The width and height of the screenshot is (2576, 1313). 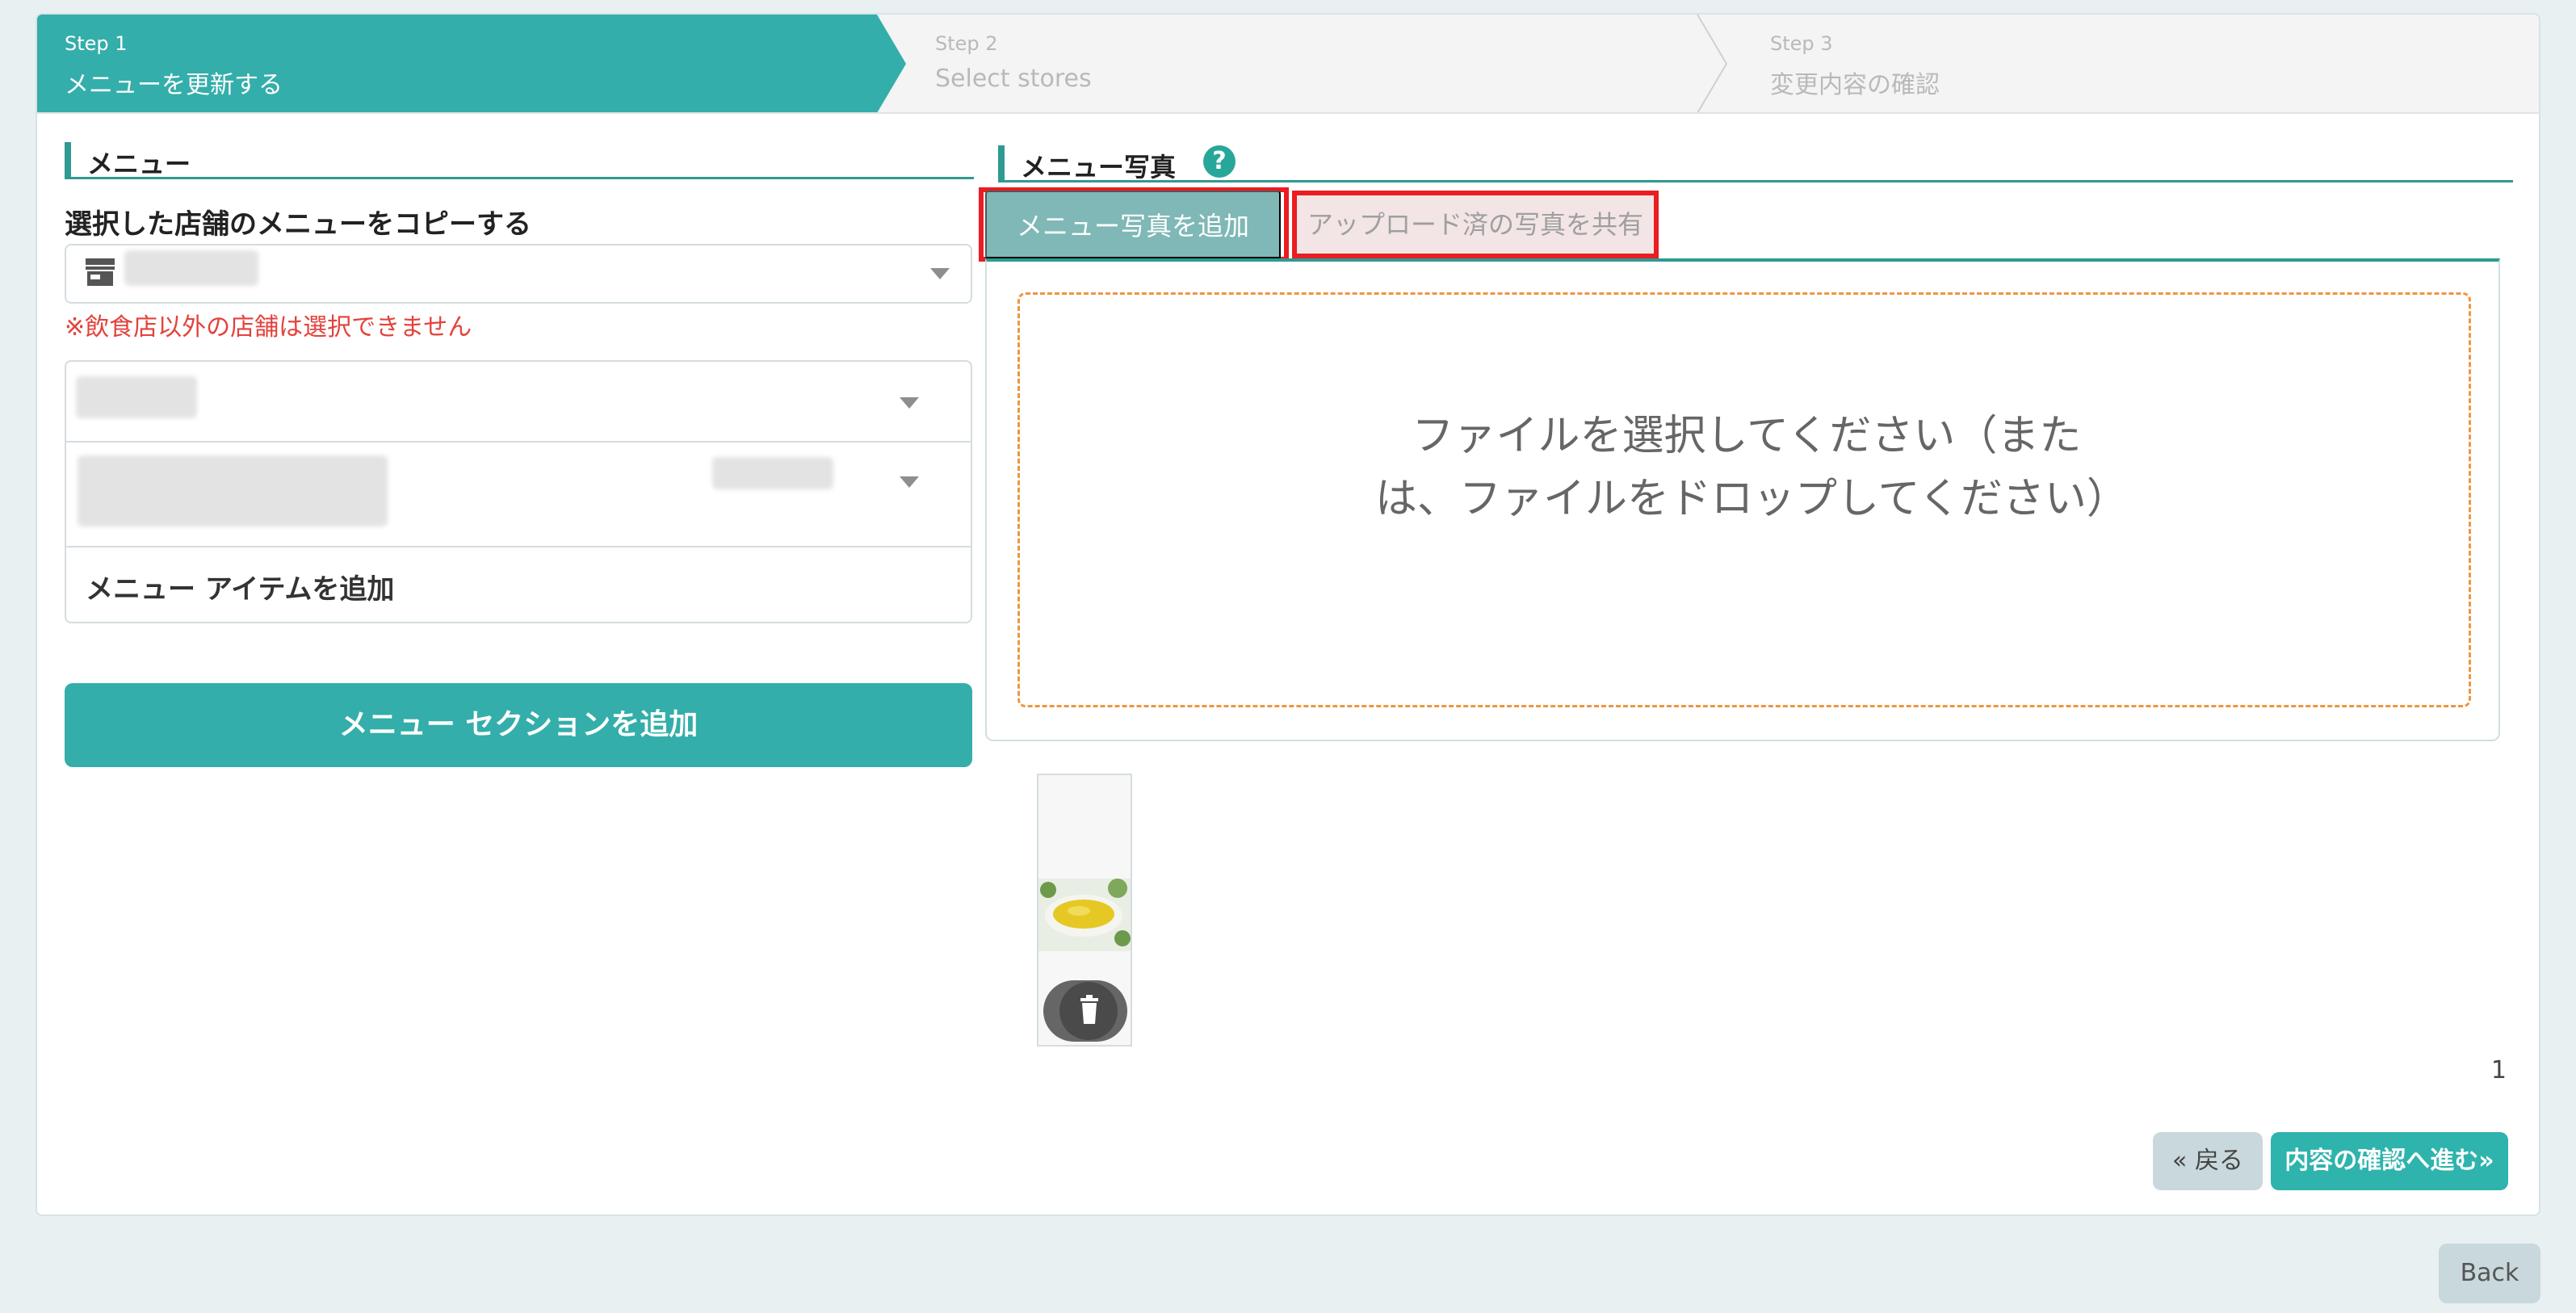 What do you see at coordinates (2499, 1070) in the screenshot?
I see `pagination-page: 1` at bounding box center [2499, 1070].